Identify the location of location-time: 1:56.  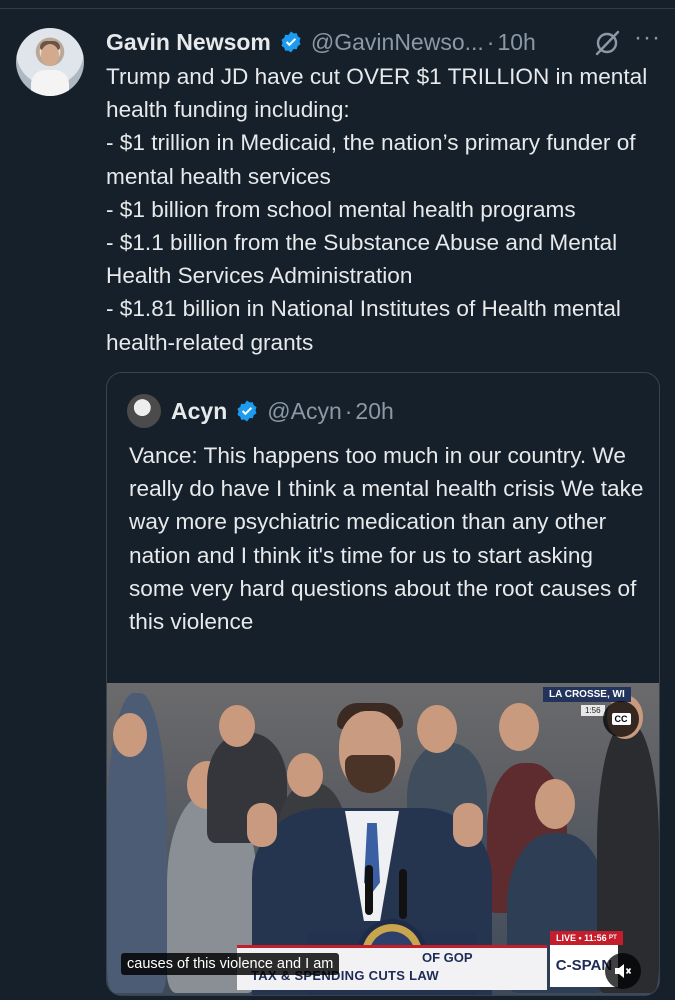
(593, 710).